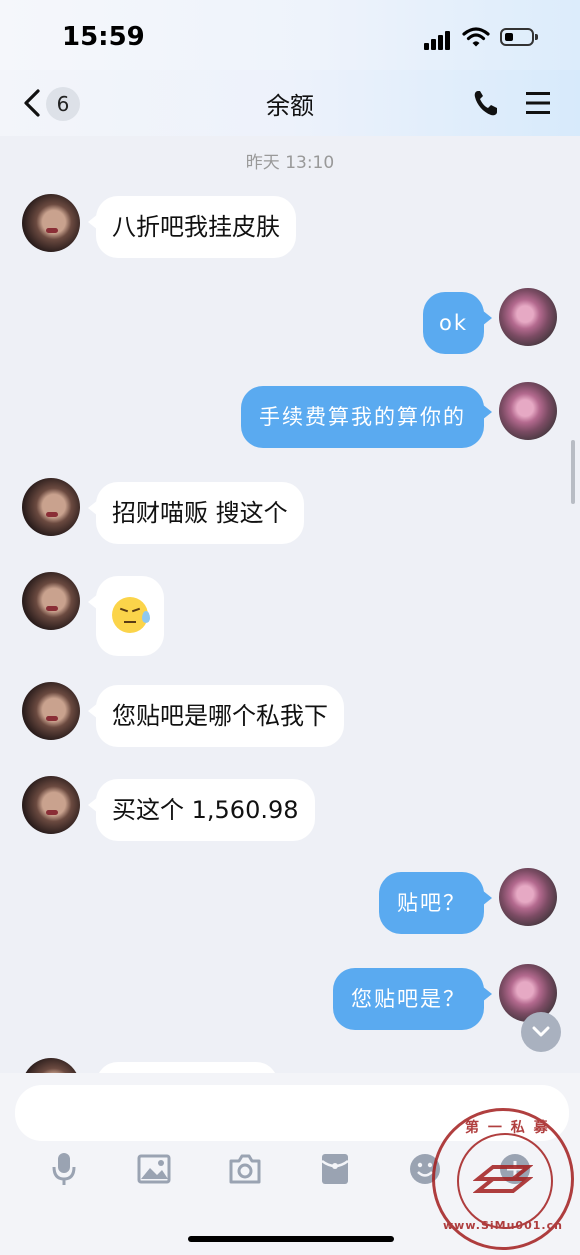  Describe the element at coordinates (507, 1128) in the screenshot. I see `watermark-top-text: 第 一 私 募` at that location.